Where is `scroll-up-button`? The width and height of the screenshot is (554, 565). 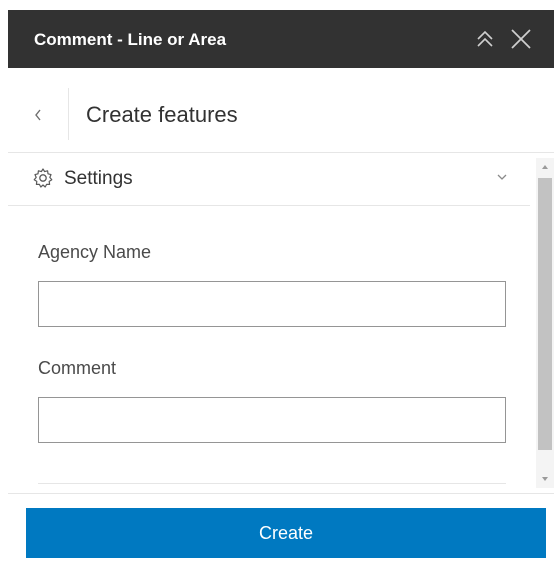 scroll-up-button is located at coordinates (545, 167).